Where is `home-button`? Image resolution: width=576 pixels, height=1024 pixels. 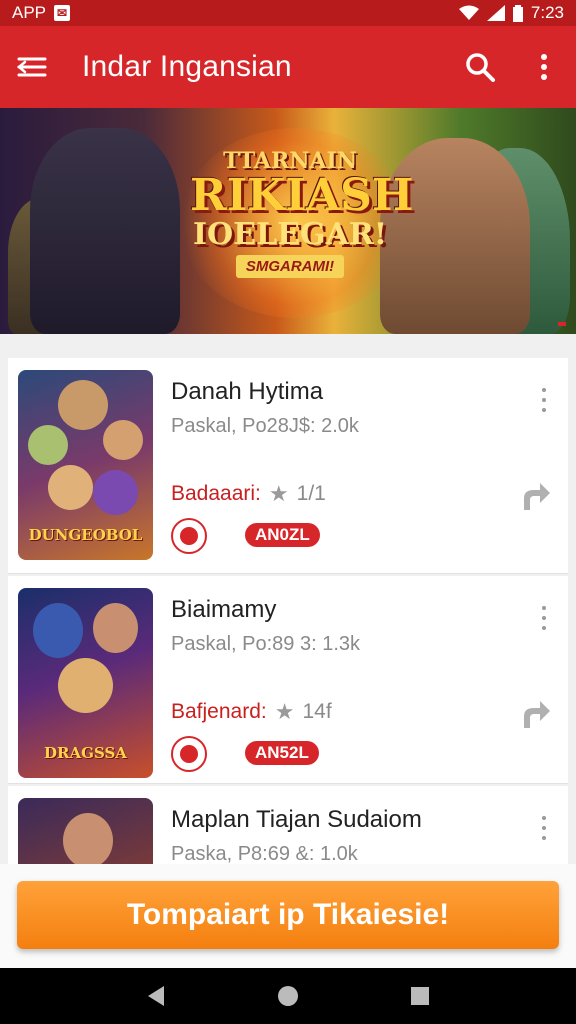
home-button is located at coordinates (288, 996).